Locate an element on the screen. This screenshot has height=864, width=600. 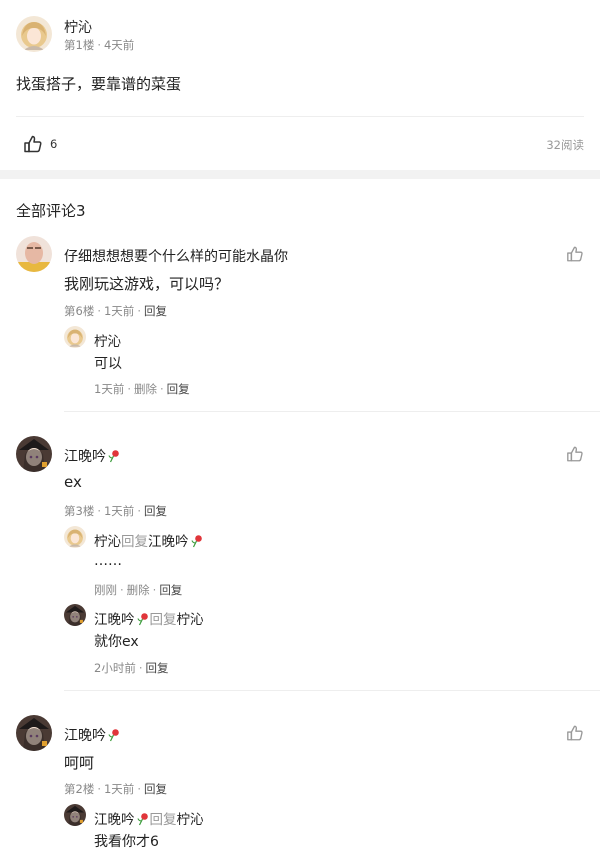
post-divider is located at coordinates (300, 116).